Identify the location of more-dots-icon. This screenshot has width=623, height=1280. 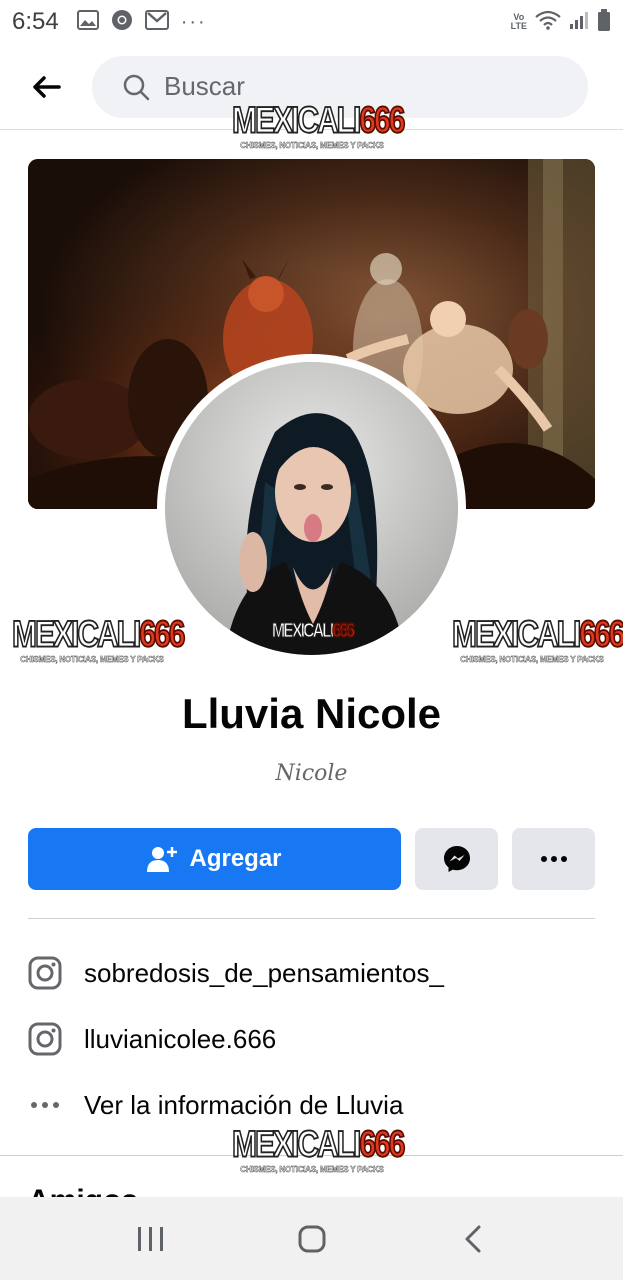
(45, 1105).